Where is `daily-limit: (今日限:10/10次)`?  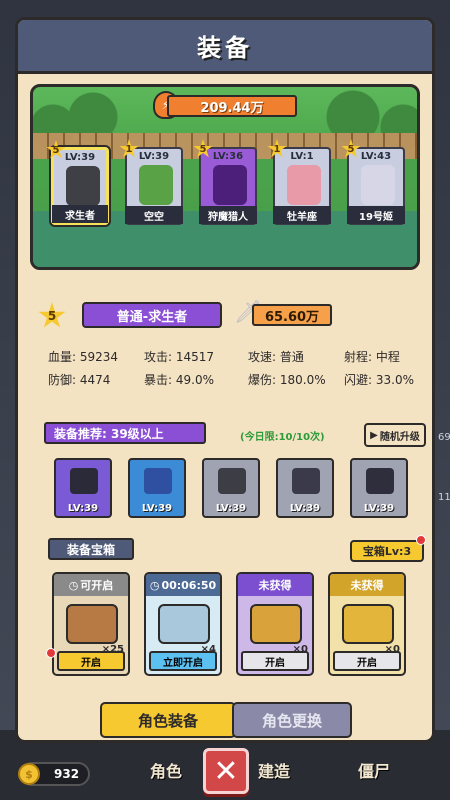 daily-limit: (今日限:10/10次) is located at coordinates (282, 437).